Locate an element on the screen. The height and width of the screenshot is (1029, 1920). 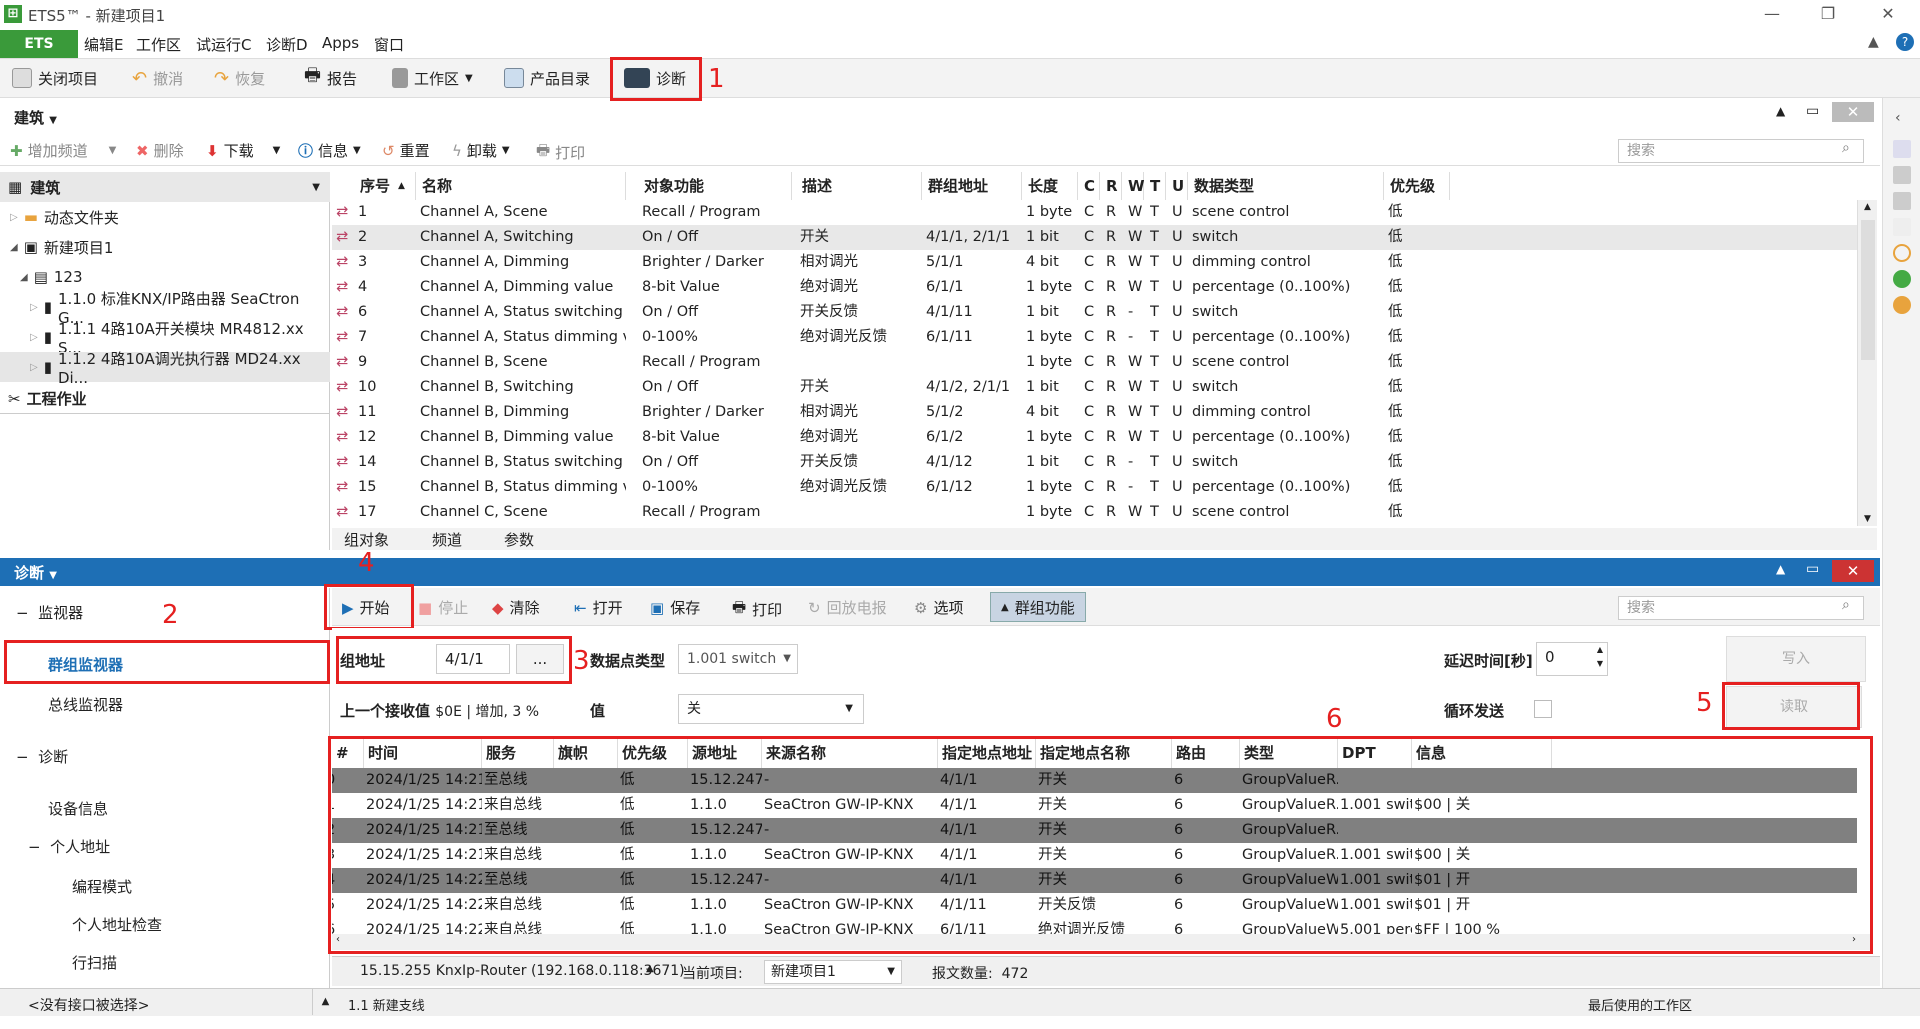
ets-menu: ETS is located at coordinates (39, 44).